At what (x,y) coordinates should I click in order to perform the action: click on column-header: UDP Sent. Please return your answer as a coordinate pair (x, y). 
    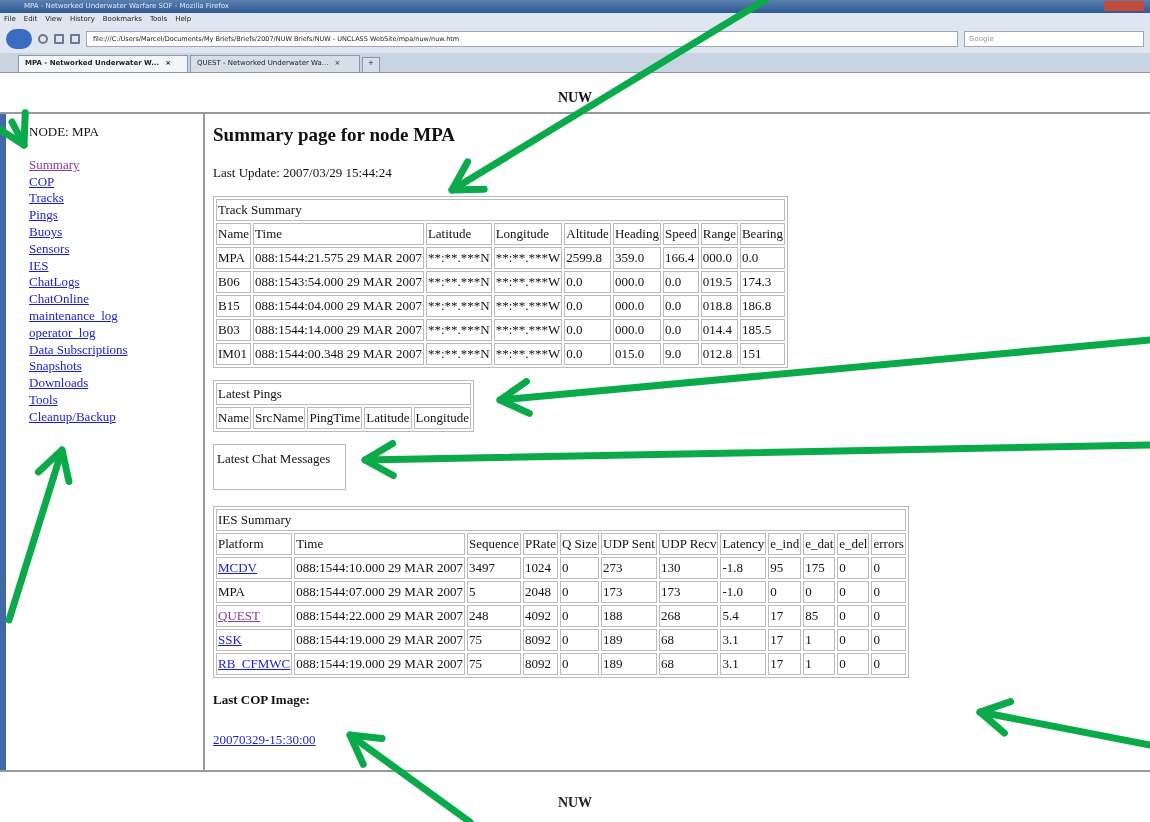
    Looking at the image, I should click on (629, 544).